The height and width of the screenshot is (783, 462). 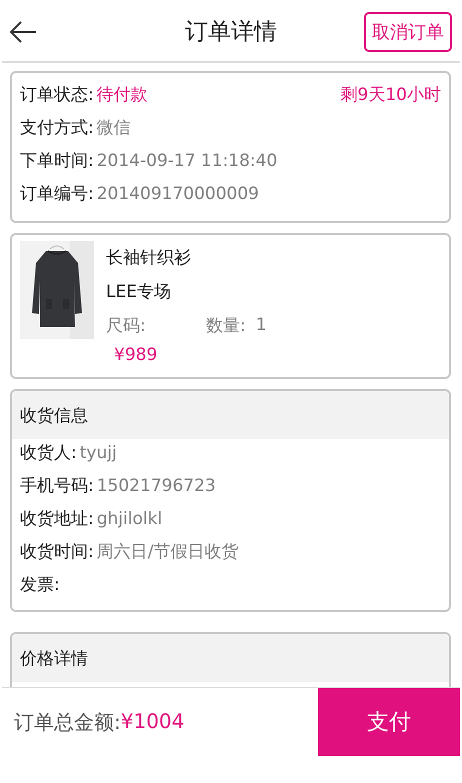 What do you see at coordinates (113, 128) in the screenshot?
I see `field-value: 微信` at bounding box center [113, 128].